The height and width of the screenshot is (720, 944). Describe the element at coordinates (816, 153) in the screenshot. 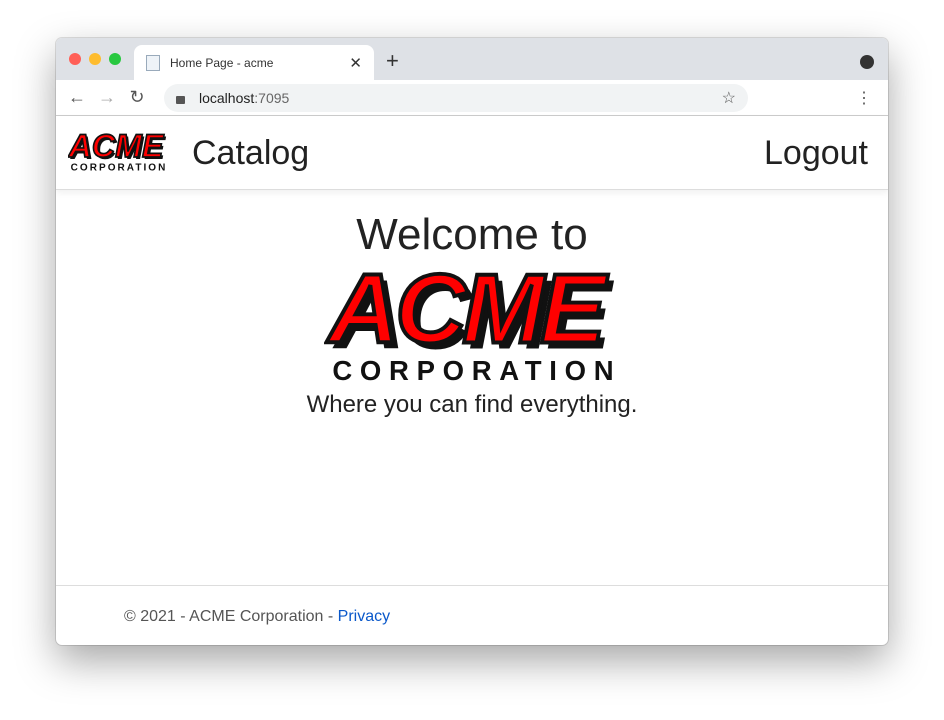

I see `nav-logout-link: Logout` at that location.